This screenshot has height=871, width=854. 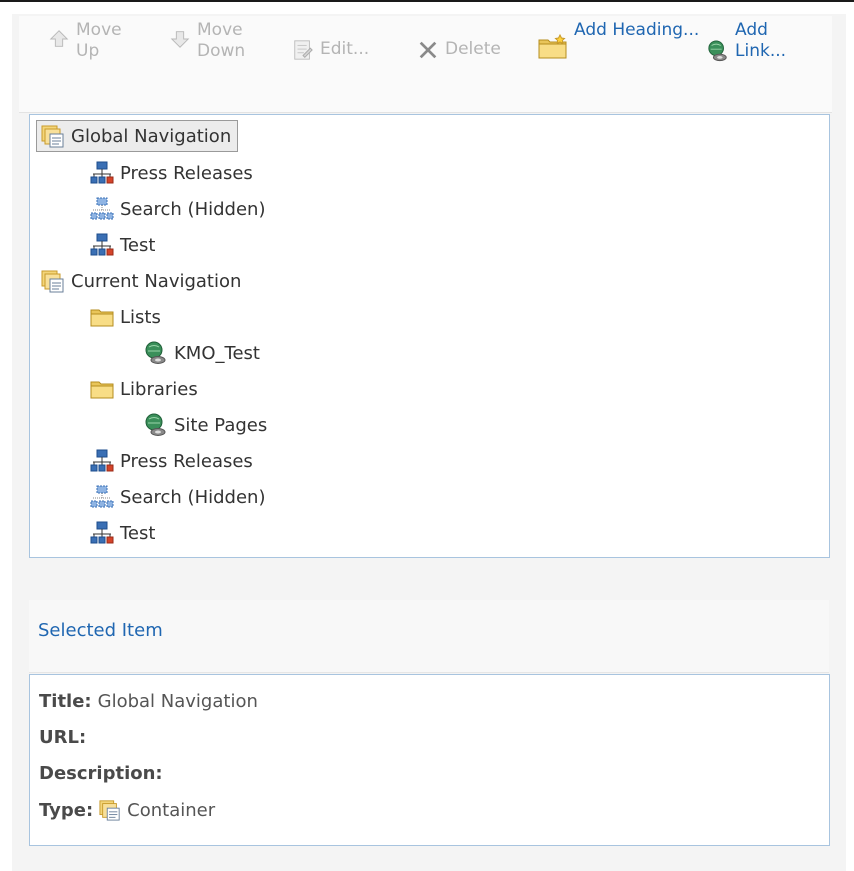 What do you see at coordinates (151, 136) in the screenshot?
I see `tree-node-label: Global Navigation` at bounding box center [151, 136].